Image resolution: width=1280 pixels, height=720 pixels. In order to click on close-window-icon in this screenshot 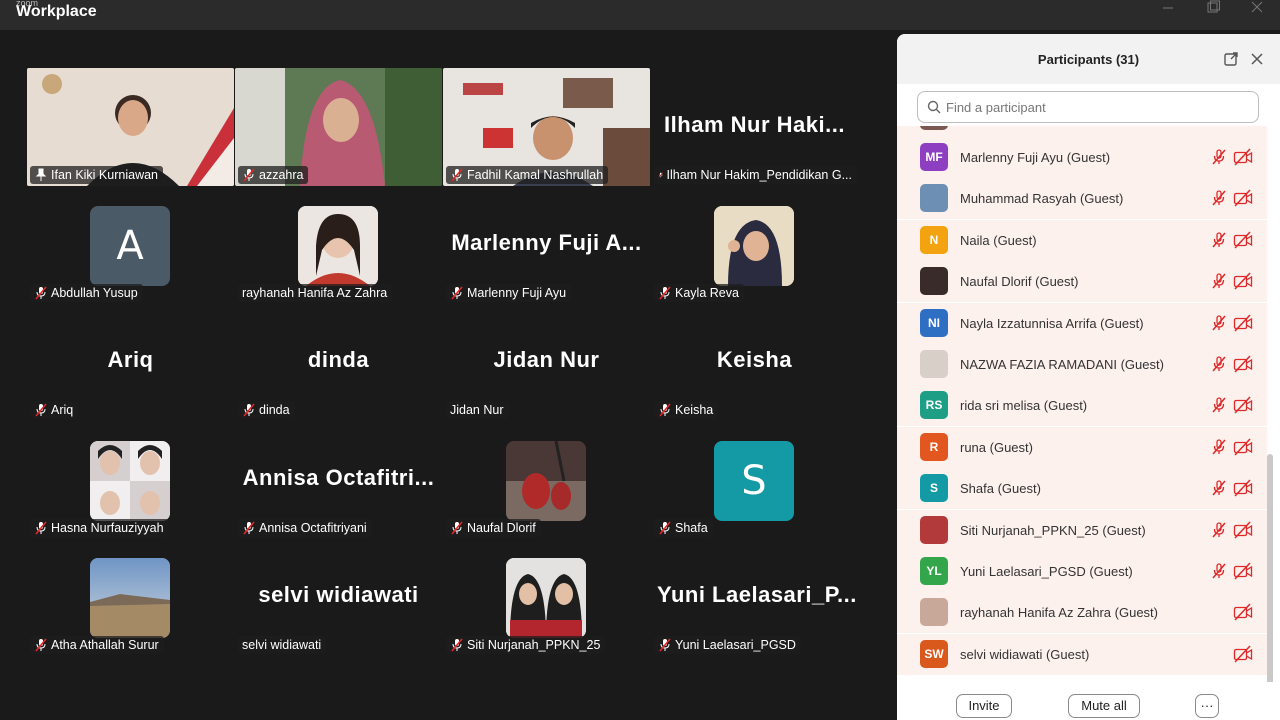, I will do `click(1257, 15)`.